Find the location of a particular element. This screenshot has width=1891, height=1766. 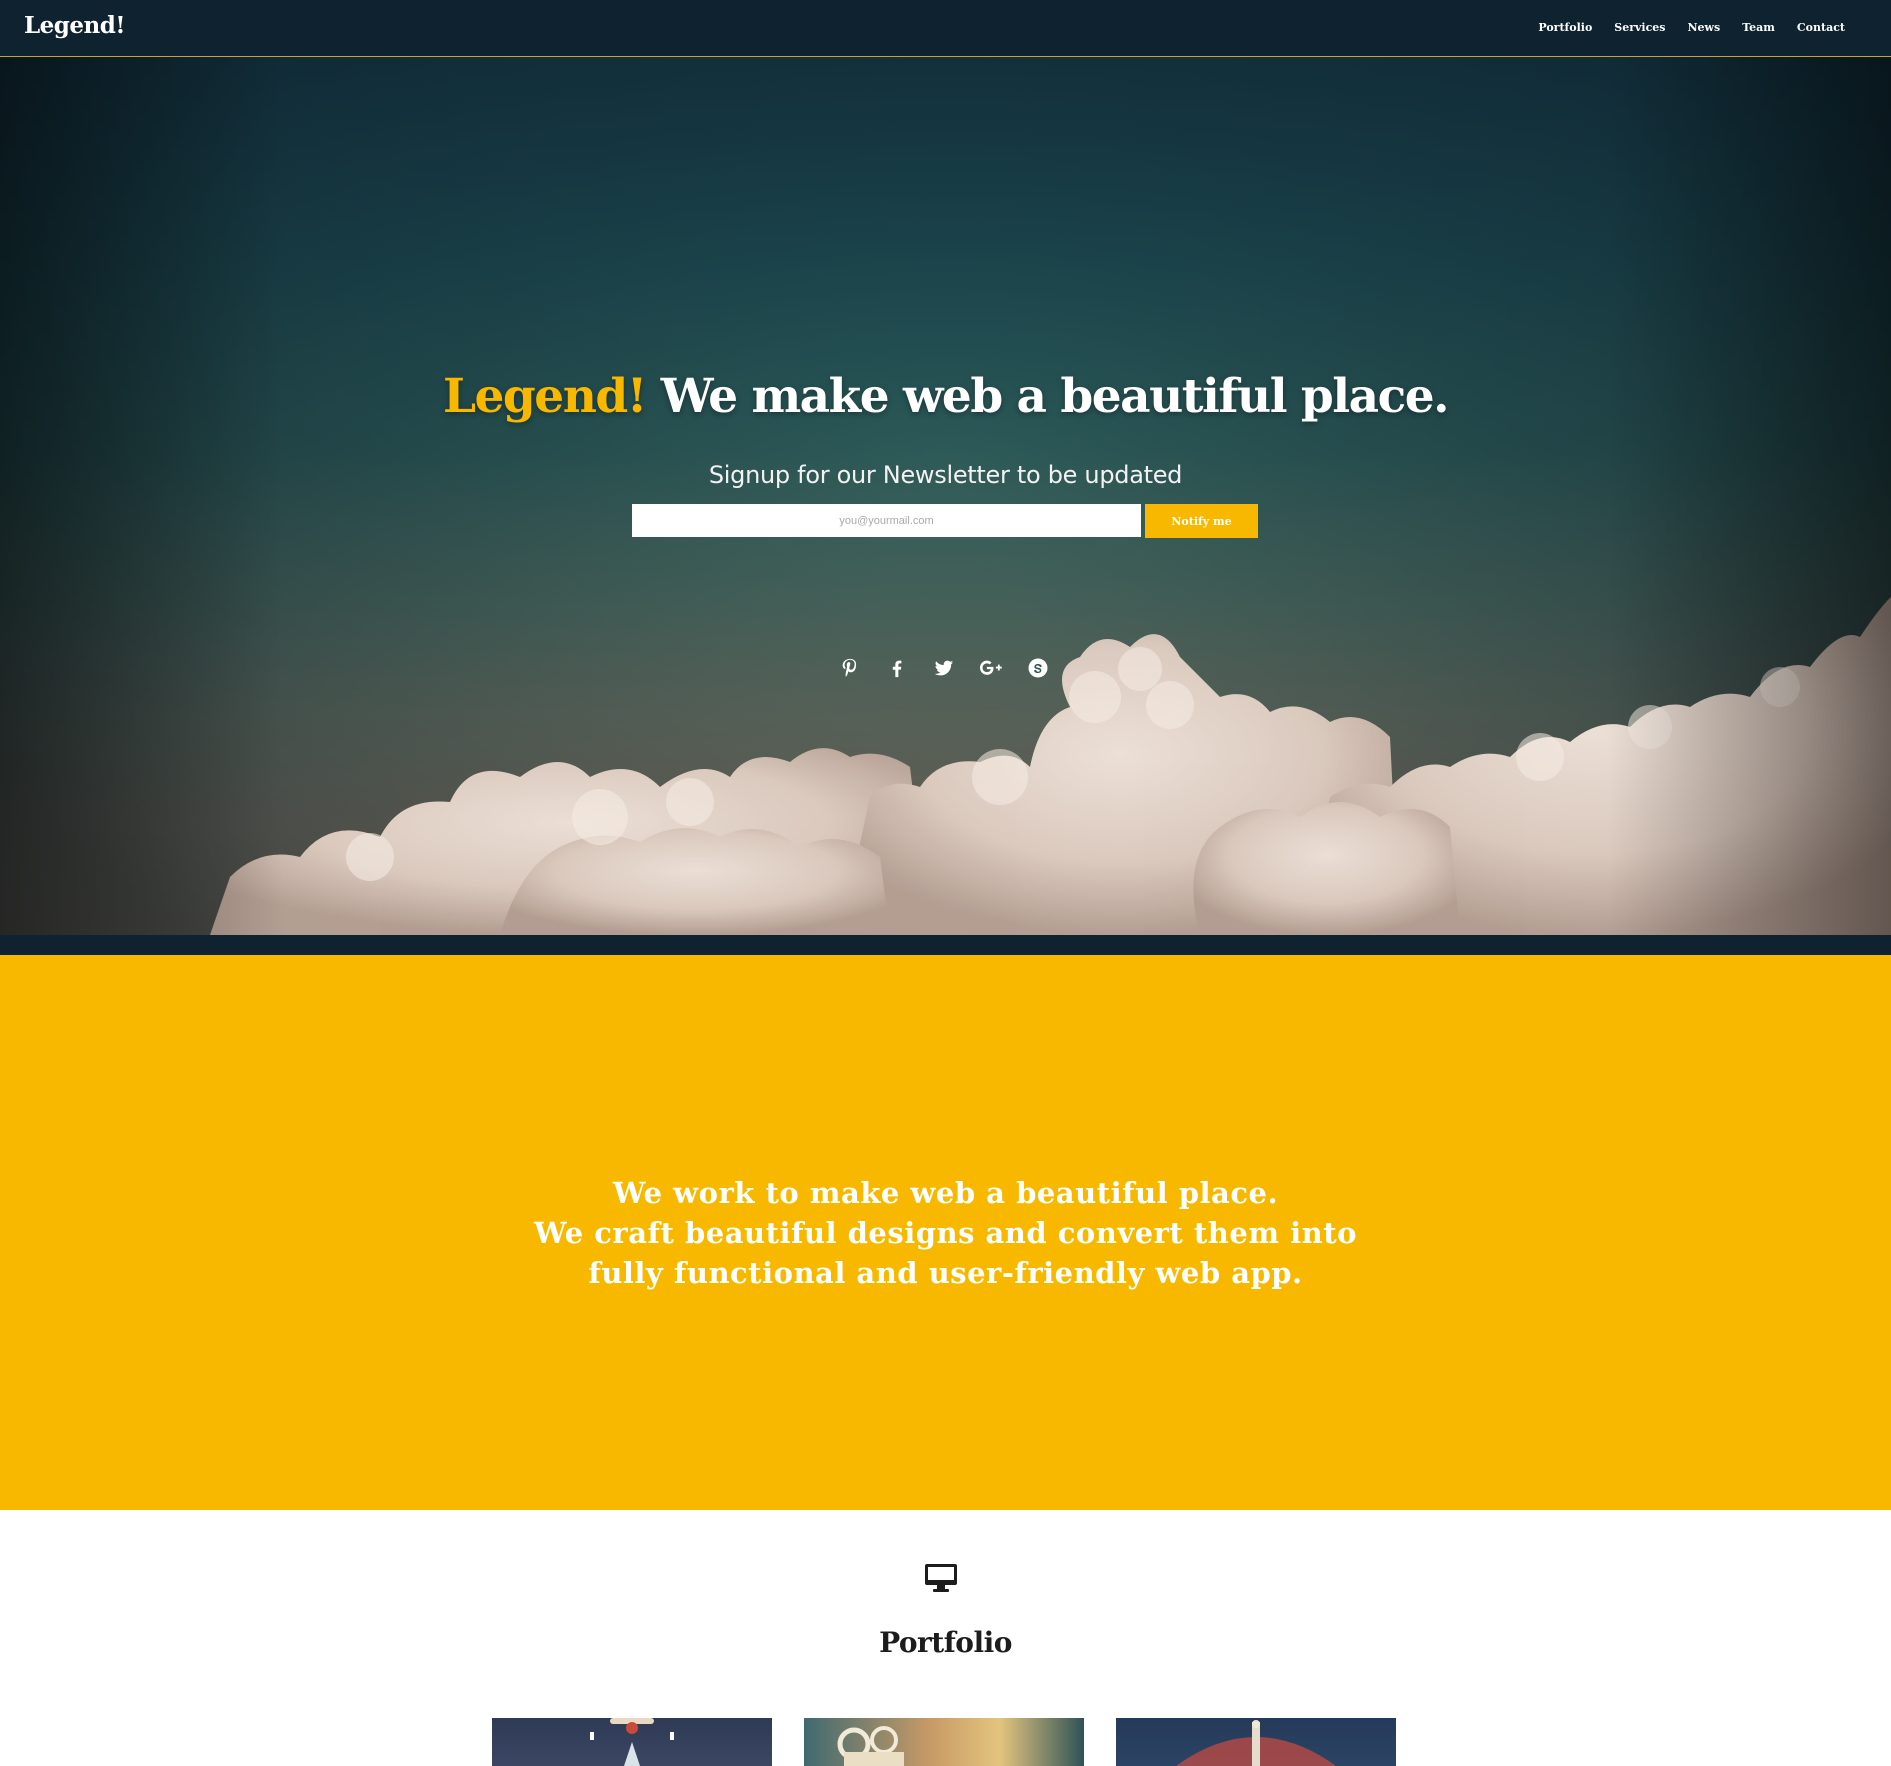

portfolio-title: Portfolio is located at coordinates (945, 1642).